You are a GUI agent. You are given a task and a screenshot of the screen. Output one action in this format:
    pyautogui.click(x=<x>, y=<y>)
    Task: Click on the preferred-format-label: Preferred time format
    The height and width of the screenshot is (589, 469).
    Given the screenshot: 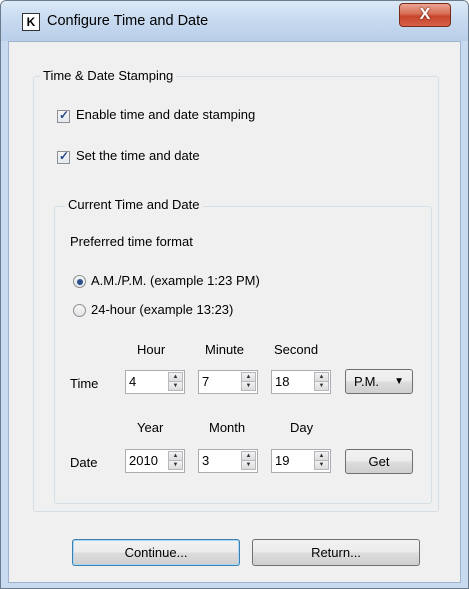 What is the action you would take?
    pyautogui.click(x=131, y=241)
    